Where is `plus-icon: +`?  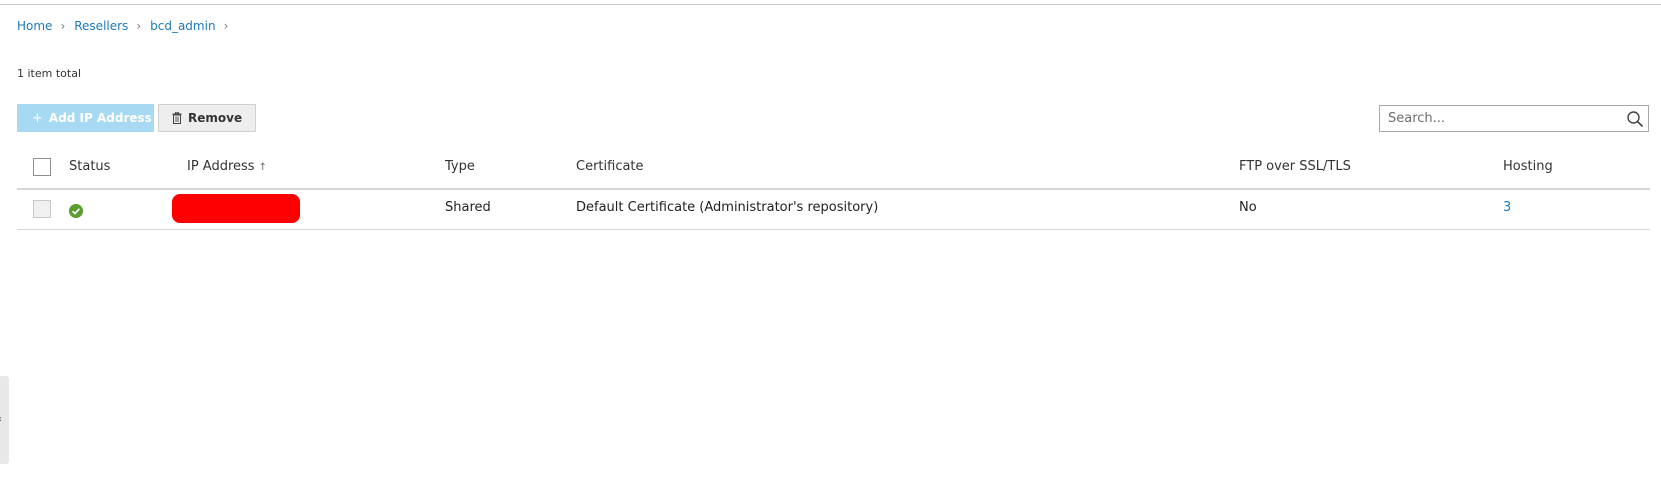 plus-icon: + is located at coordinates (37, 118).